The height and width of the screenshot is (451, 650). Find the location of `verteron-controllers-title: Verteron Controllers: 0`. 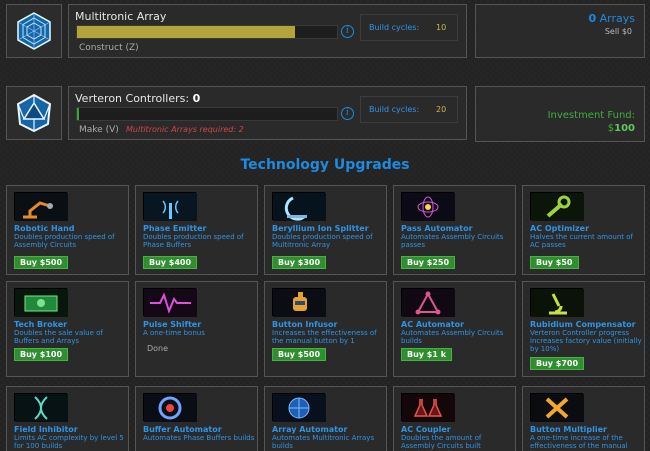

verteron-controllers-title: Verteron Controllers: 0 is located at coordinates (138, 98).